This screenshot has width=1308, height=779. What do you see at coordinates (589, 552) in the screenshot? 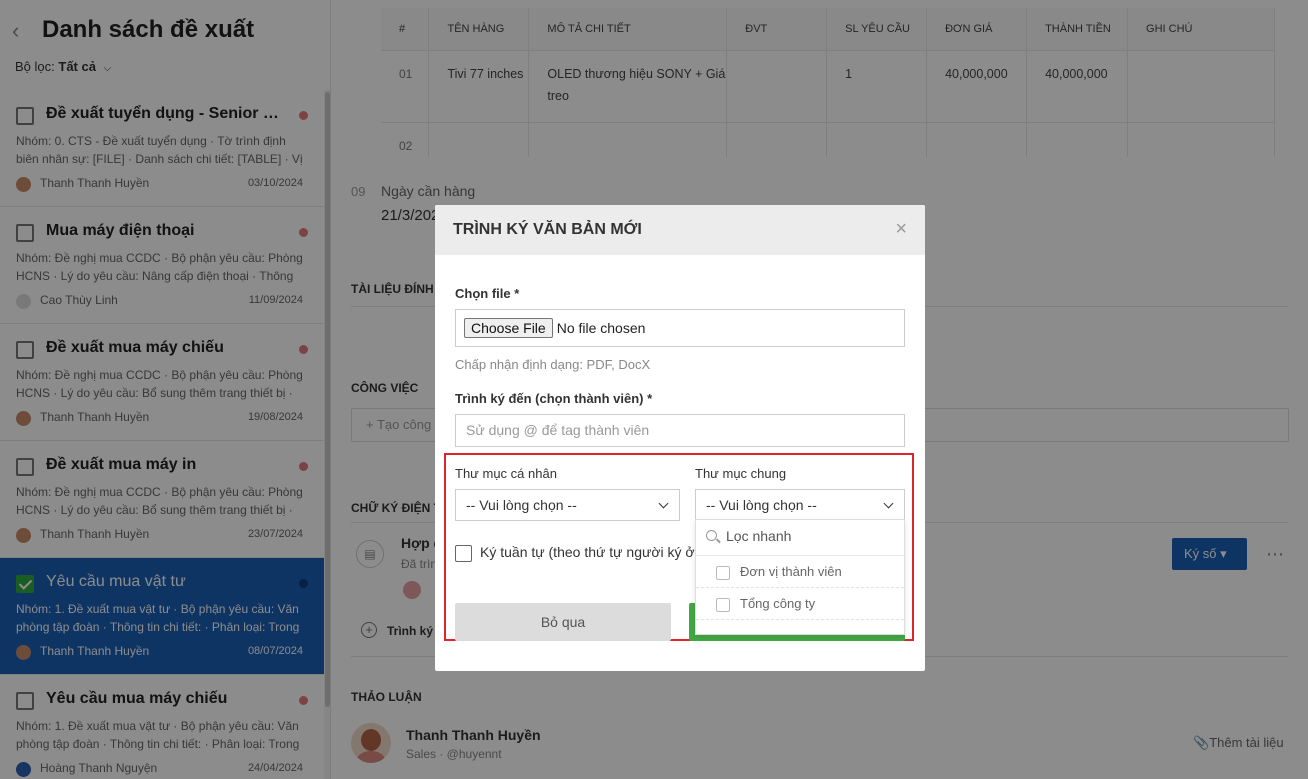
I see `sequential-sign-label: Ký tuần tự (theo thứ tự người ký ở trên)` at bounding box center [589, 552].